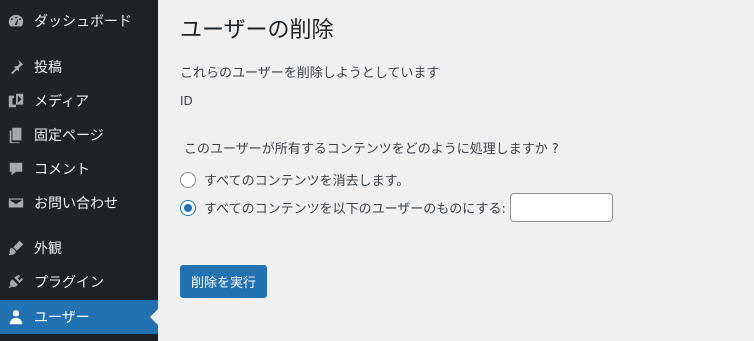  What do you see at coordinates (79, 248) in the screenshot?
I see `sidebar-item-appearance: 外観` at bounding box center [79, 248].